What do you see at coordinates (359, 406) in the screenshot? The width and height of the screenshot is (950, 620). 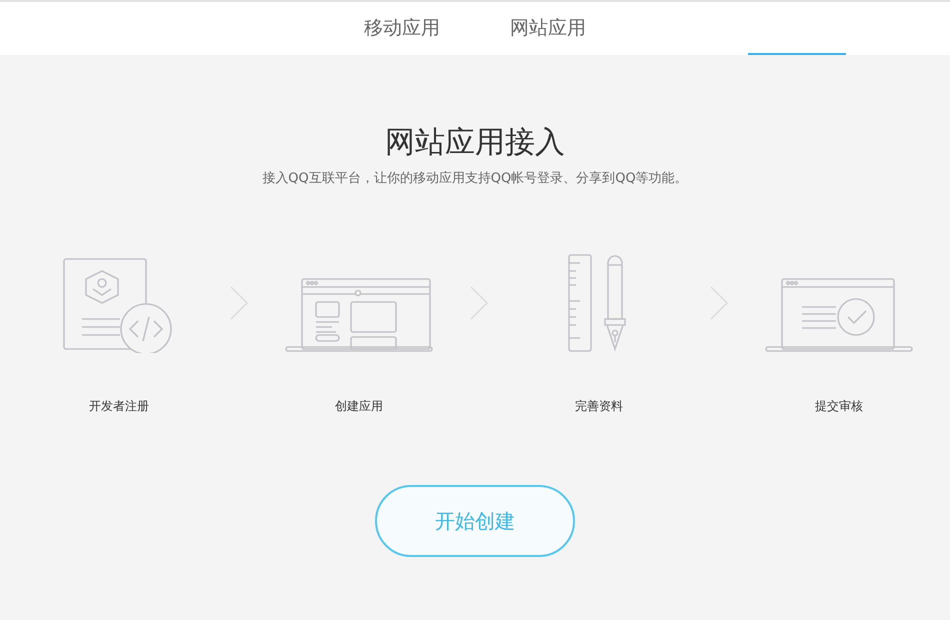 I see `step-label: 创建应用` at bounding box center [359, 406].